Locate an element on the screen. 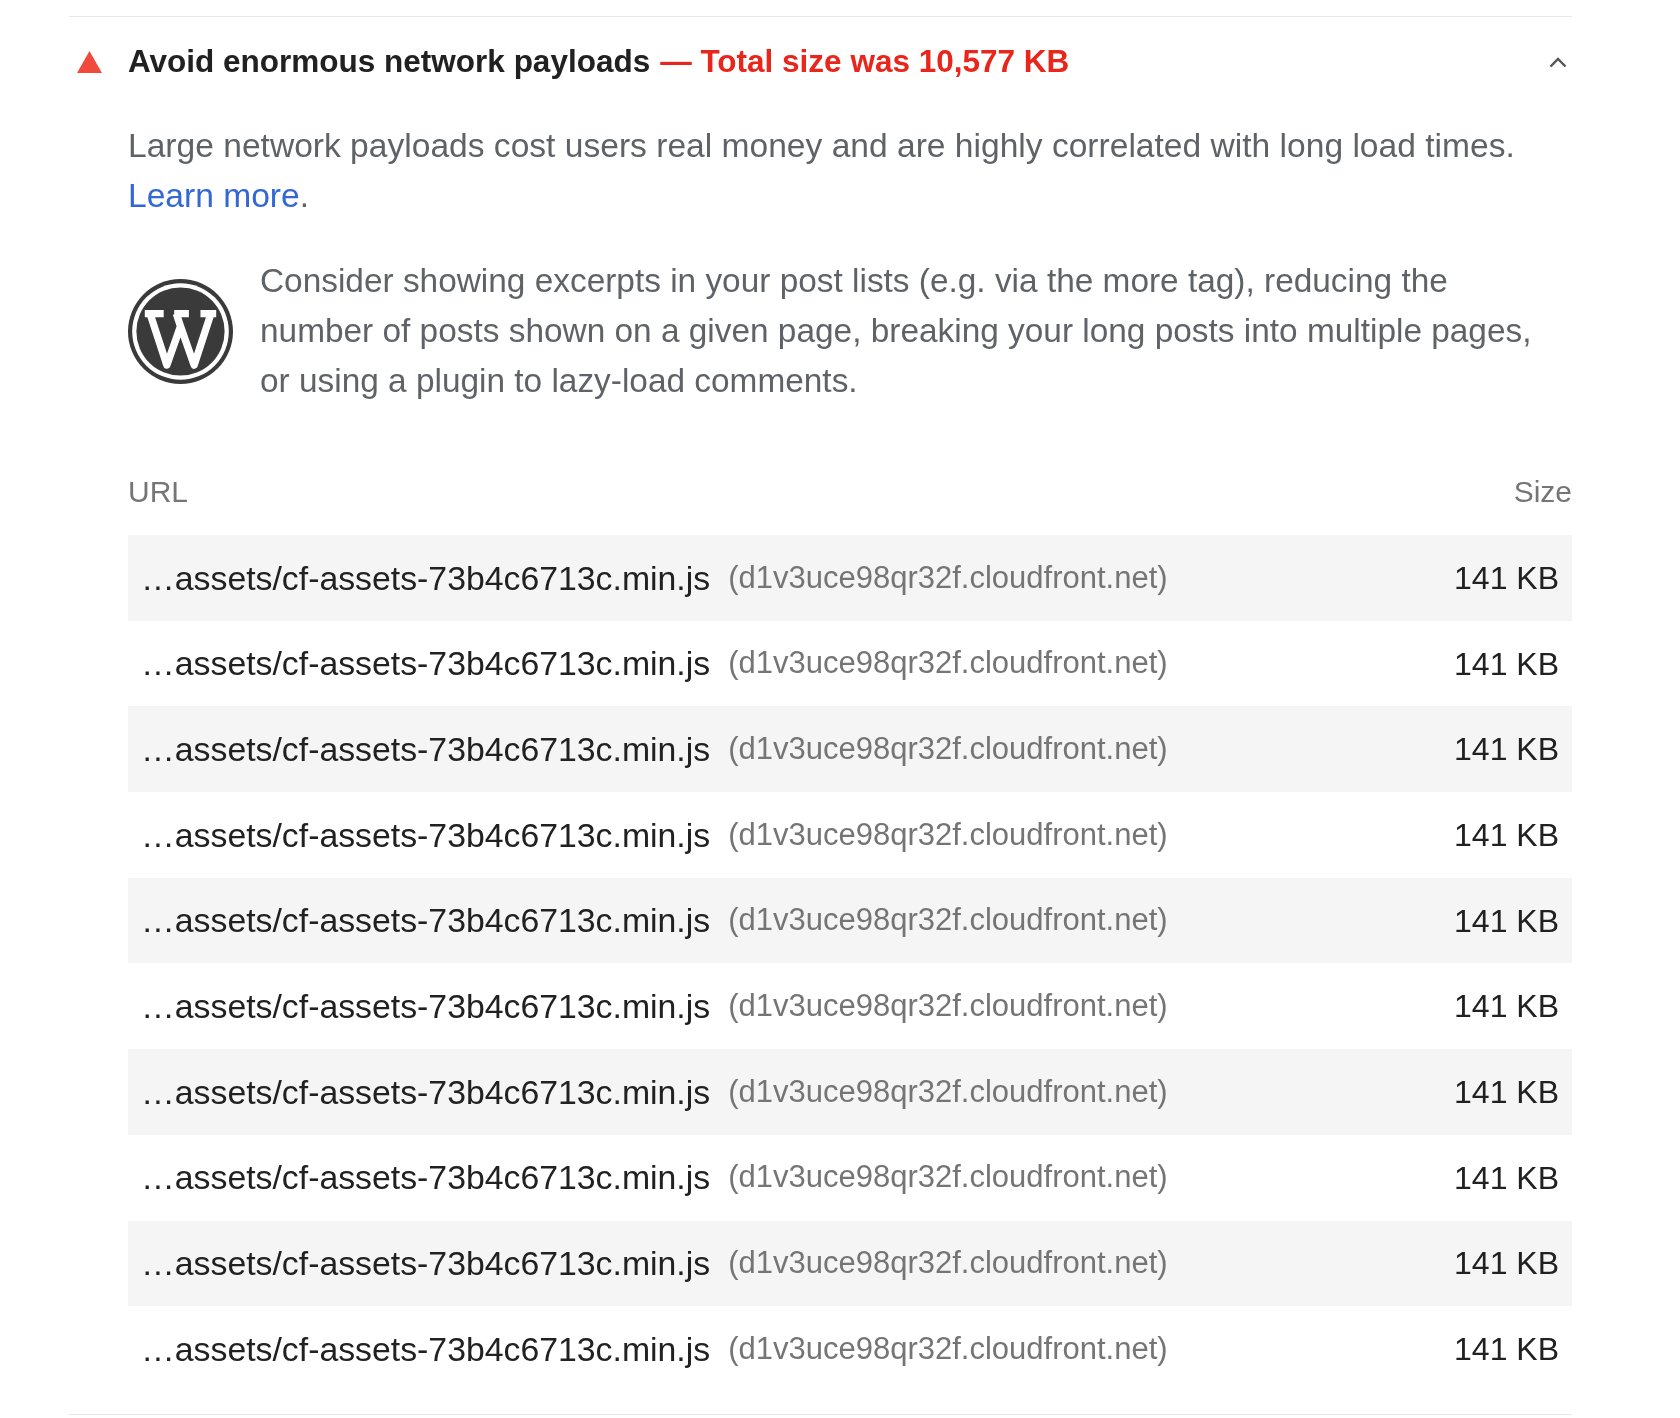  stack-pack-tip: Consider showing excerpts in your post lists (e.g. via the more tag), reducing the number of posts shown on a given page, breaking your long posts into multiple pages, or using a plugin to lazy-load comments. is located at coordinates (896, 331).